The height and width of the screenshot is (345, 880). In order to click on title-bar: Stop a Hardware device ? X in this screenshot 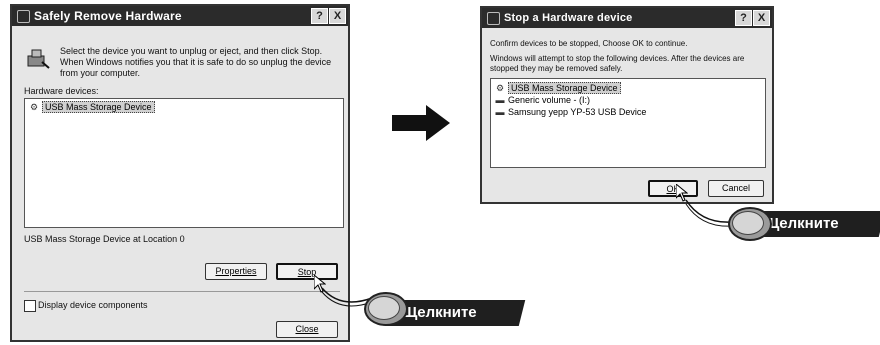, I will do `click(627, 18)`.